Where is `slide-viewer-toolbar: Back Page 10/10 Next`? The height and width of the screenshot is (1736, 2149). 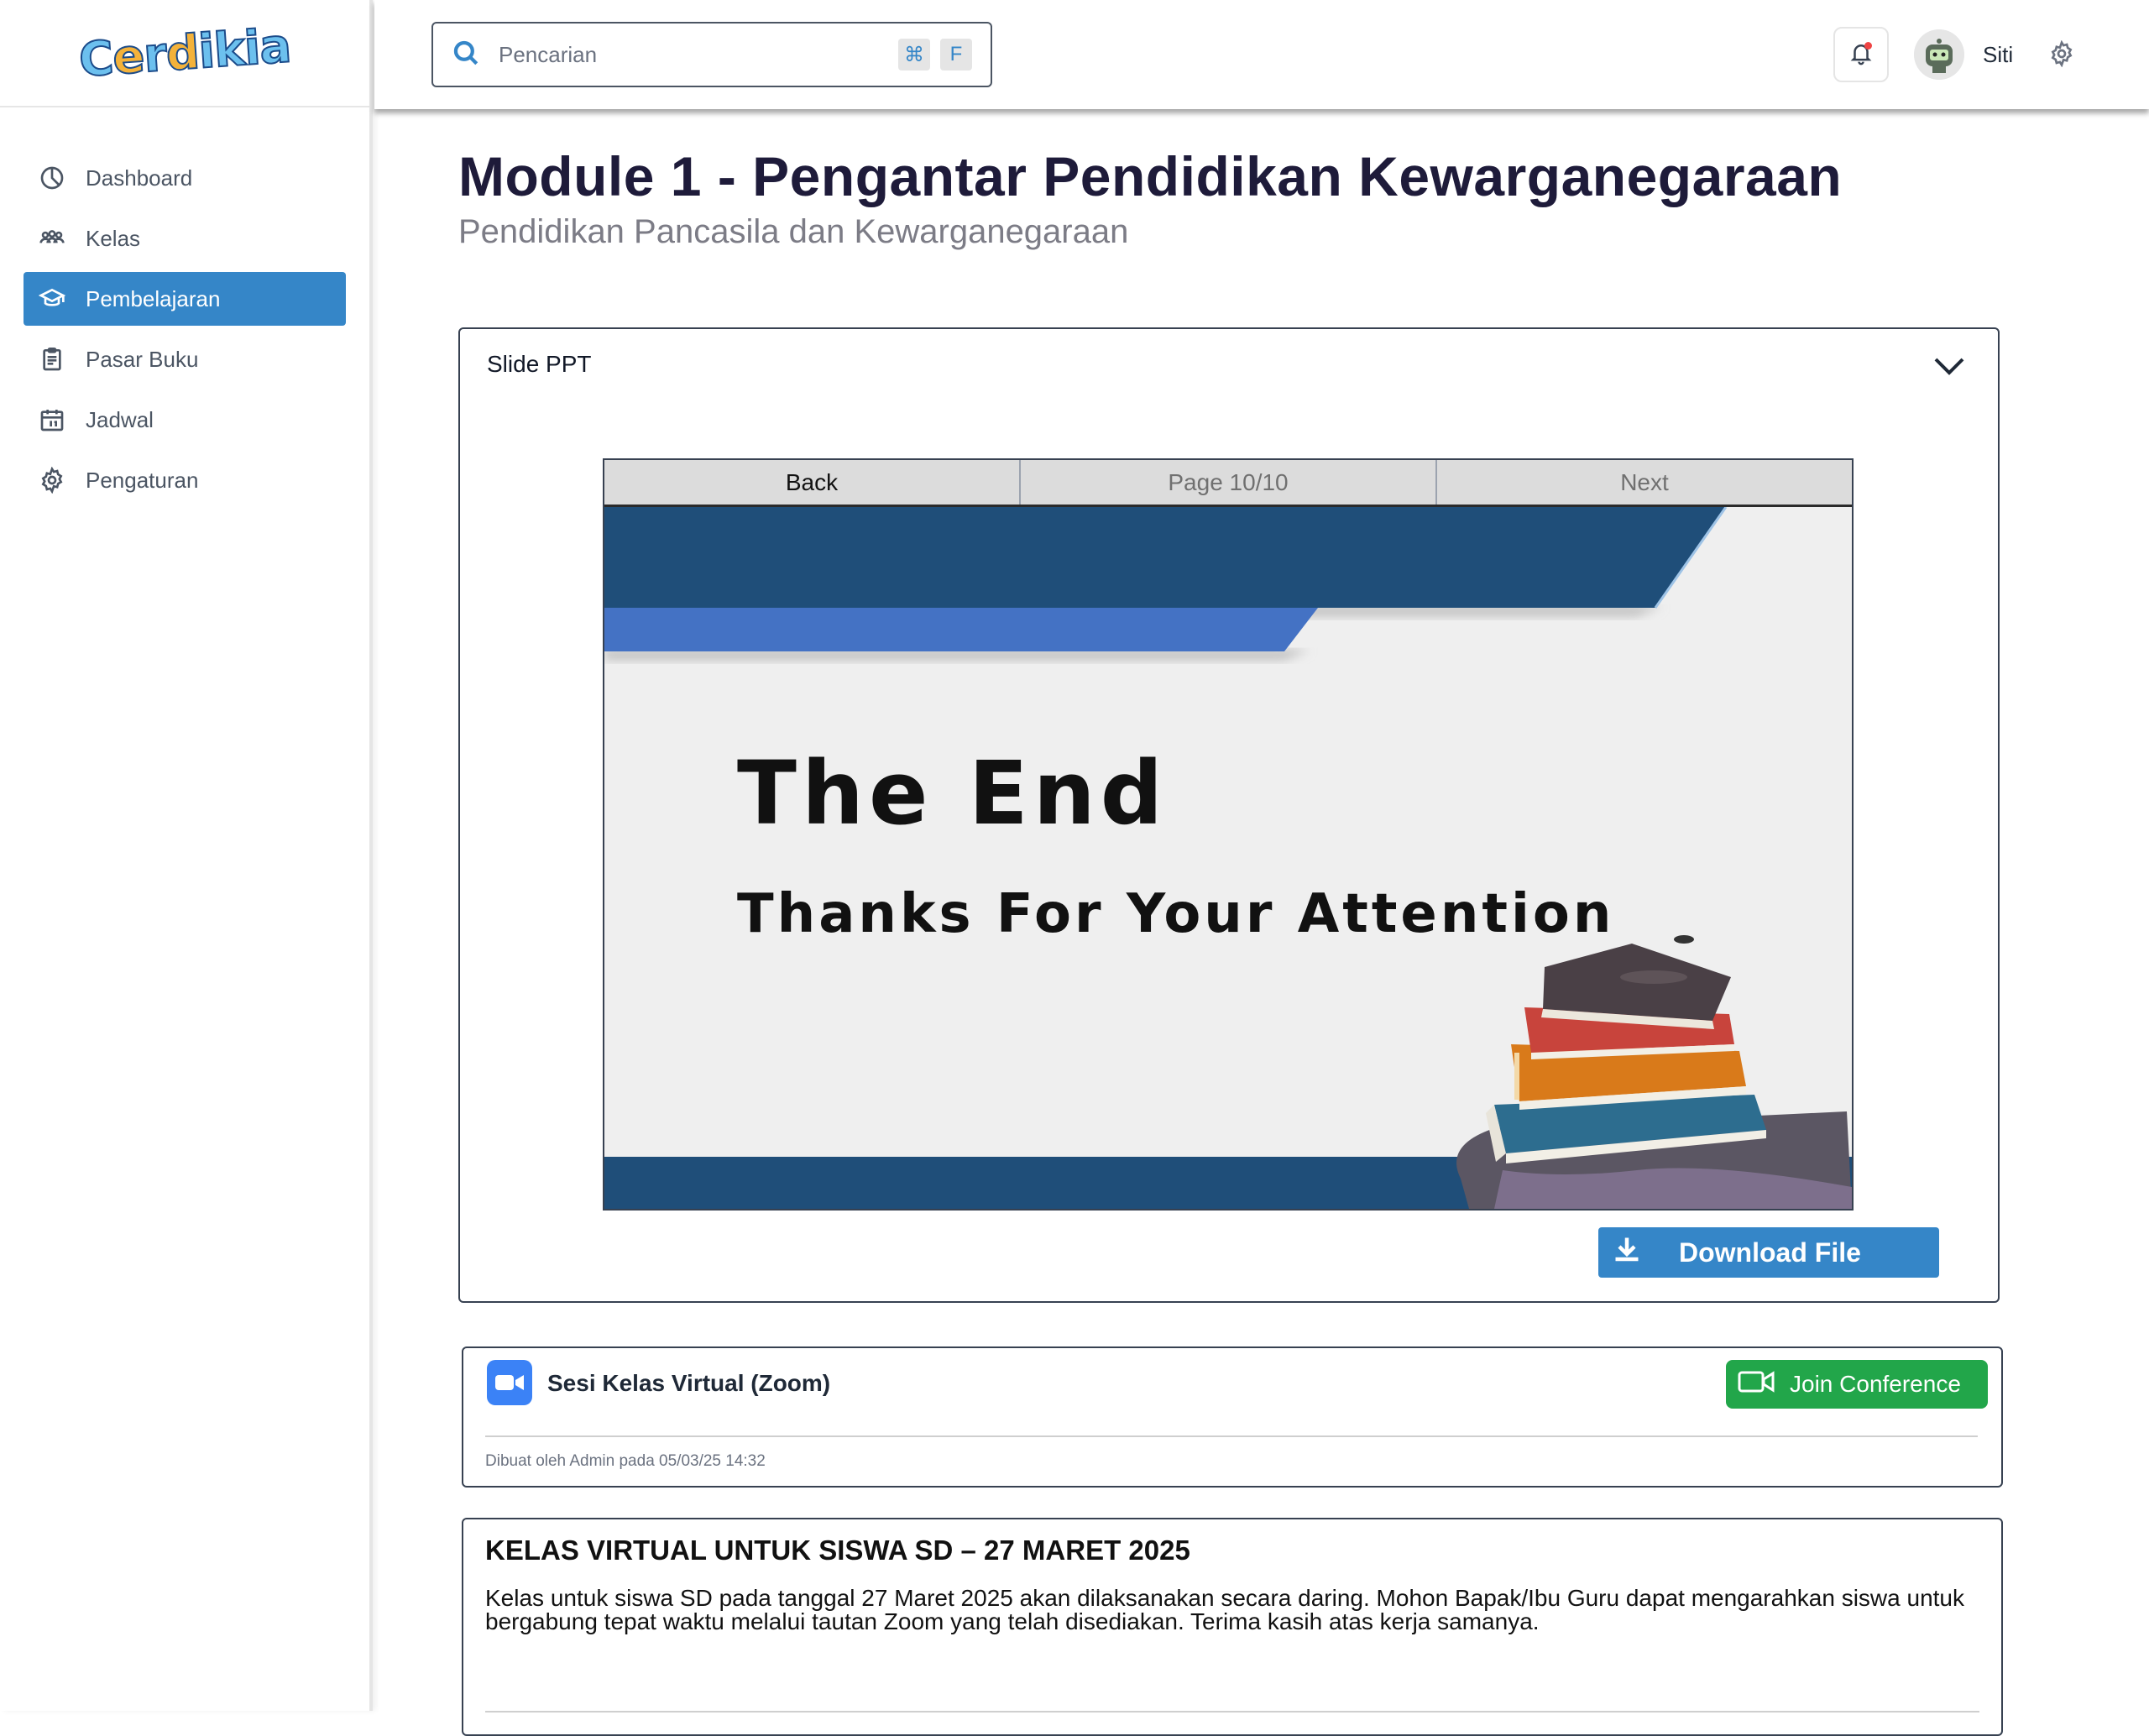 slide-viewer-toolbar: Back Page 10/10 Next is located at coordinates (1228, 483).